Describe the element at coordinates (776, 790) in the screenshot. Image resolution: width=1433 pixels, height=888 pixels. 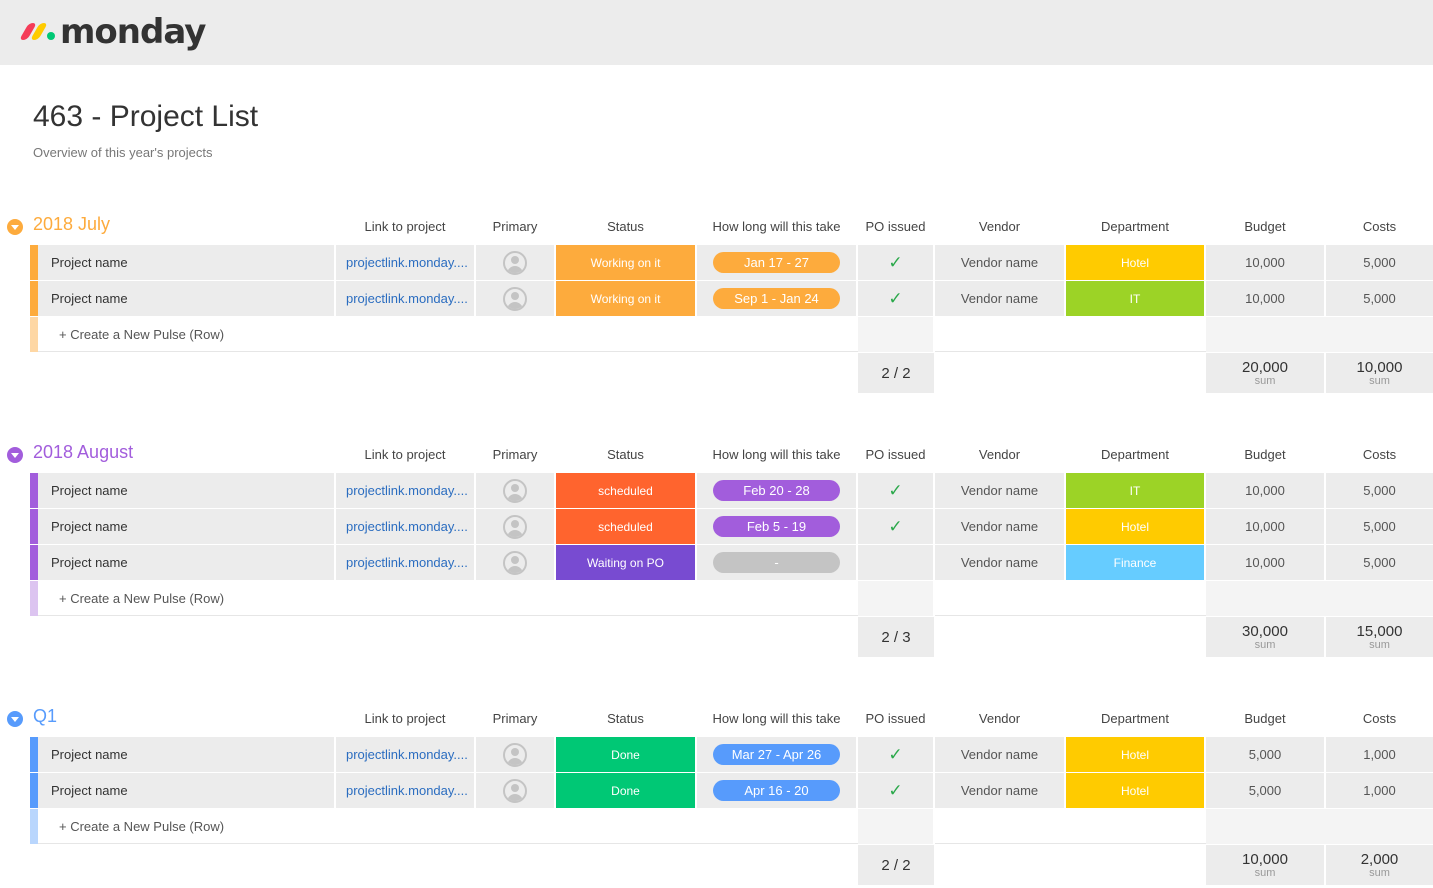
I see `timeline-cell: Apr 16 - 20` at that location.